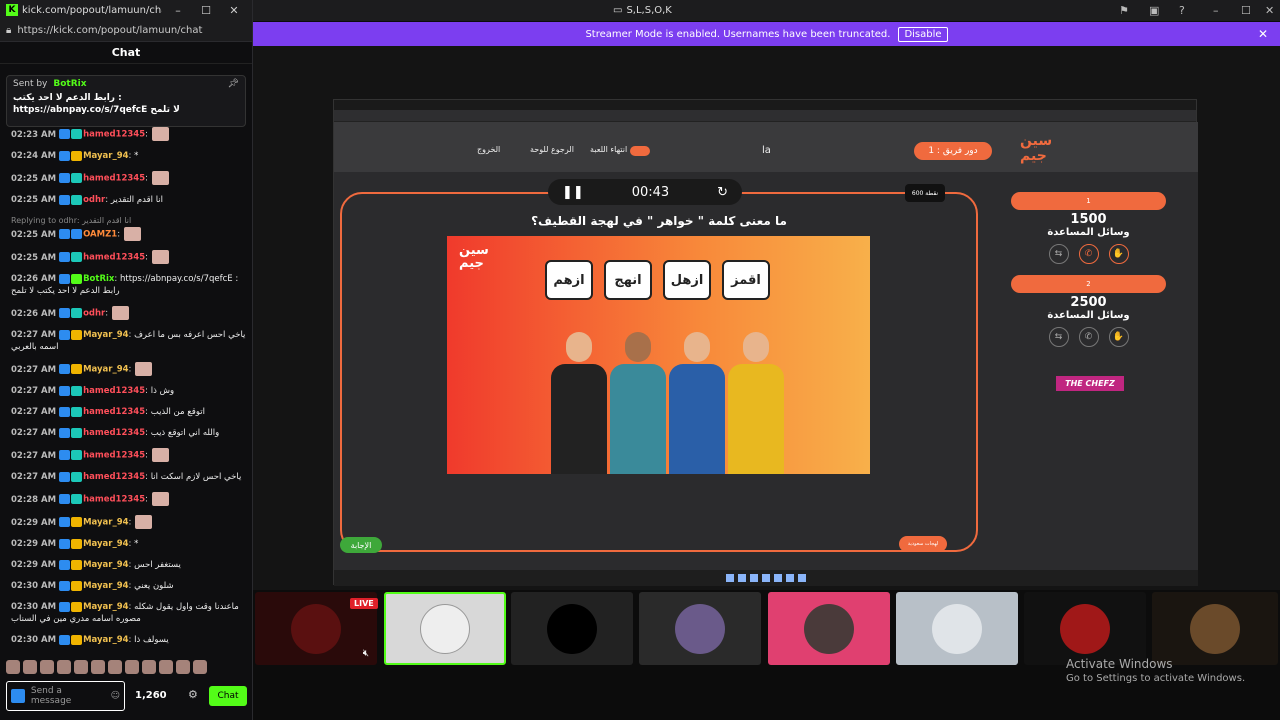 The width and height of the screenshot is (1280, 720). I want to click on category-badge: لهجات سعودية, so click(923, 544).